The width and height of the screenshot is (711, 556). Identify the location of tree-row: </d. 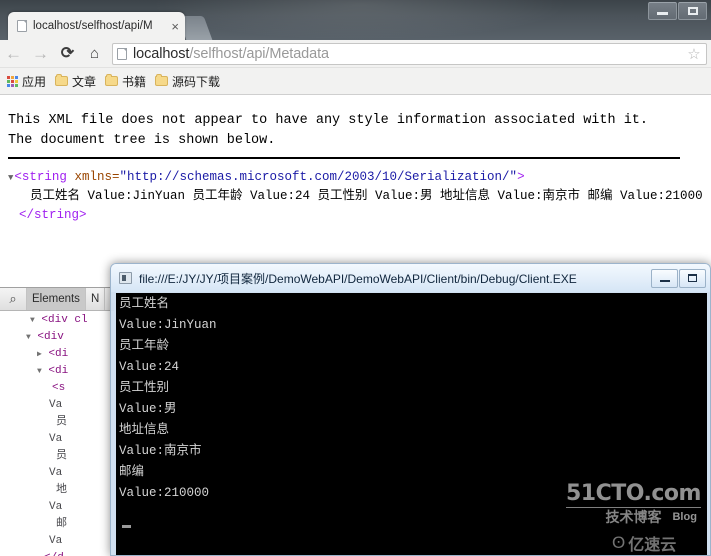
(57, 553).